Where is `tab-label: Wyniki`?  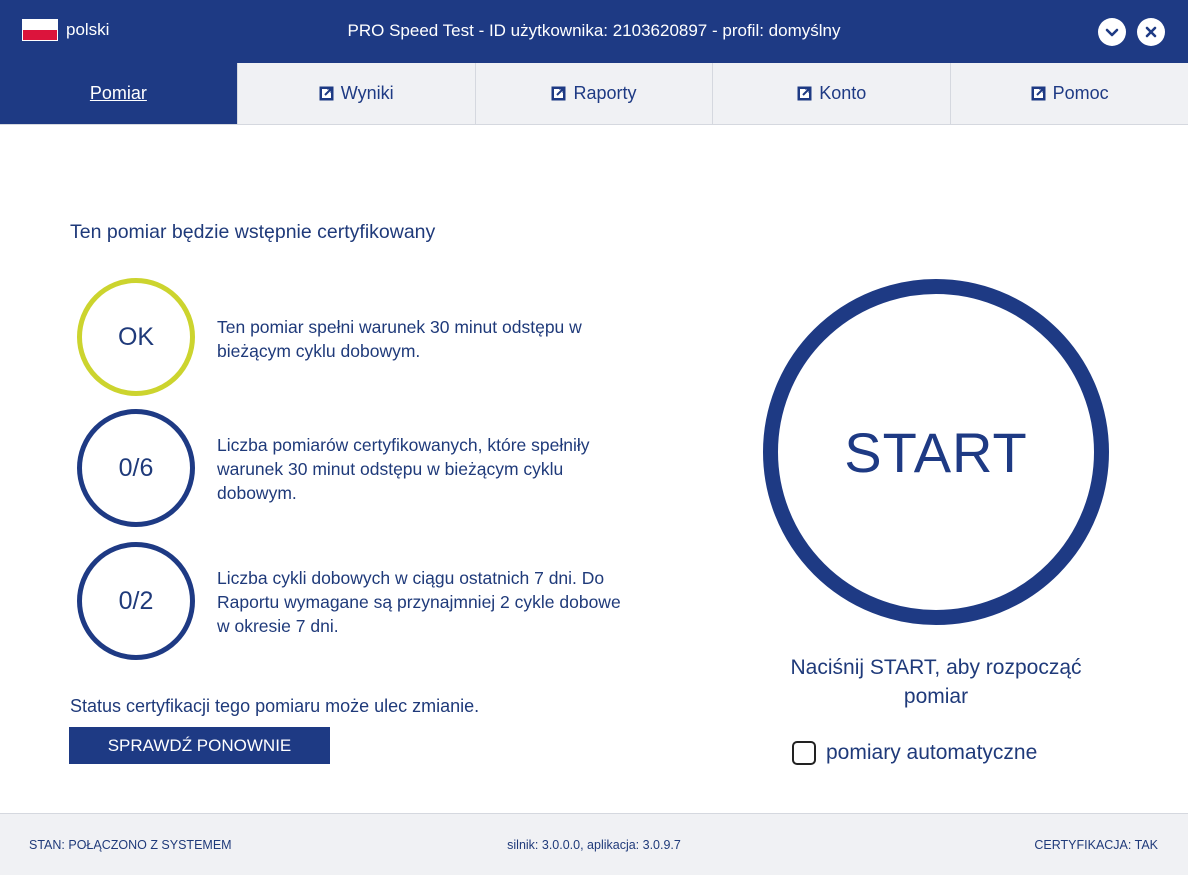 tab-label: Wyniki is located at coordinates (367, 93).